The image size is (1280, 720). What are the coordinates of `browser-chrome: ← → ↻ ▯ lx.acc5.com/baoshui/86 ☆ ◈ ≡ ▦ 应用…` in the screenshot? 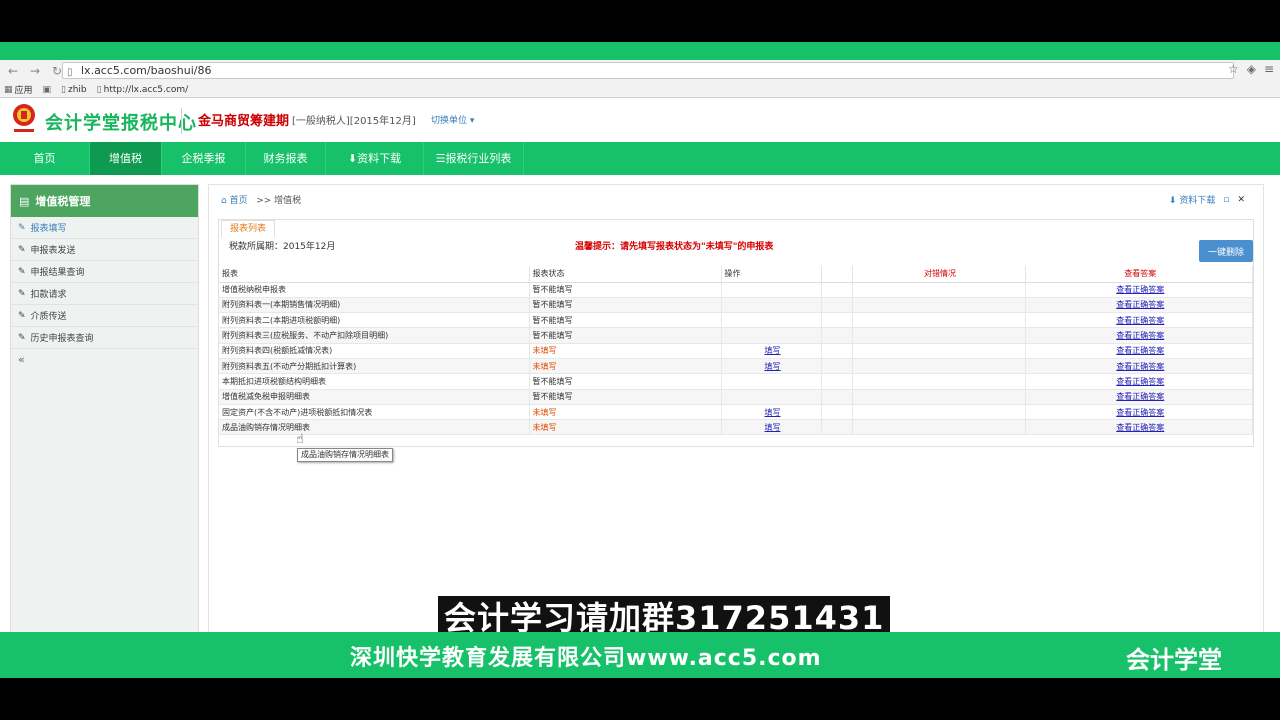 It's located at (640, 79).